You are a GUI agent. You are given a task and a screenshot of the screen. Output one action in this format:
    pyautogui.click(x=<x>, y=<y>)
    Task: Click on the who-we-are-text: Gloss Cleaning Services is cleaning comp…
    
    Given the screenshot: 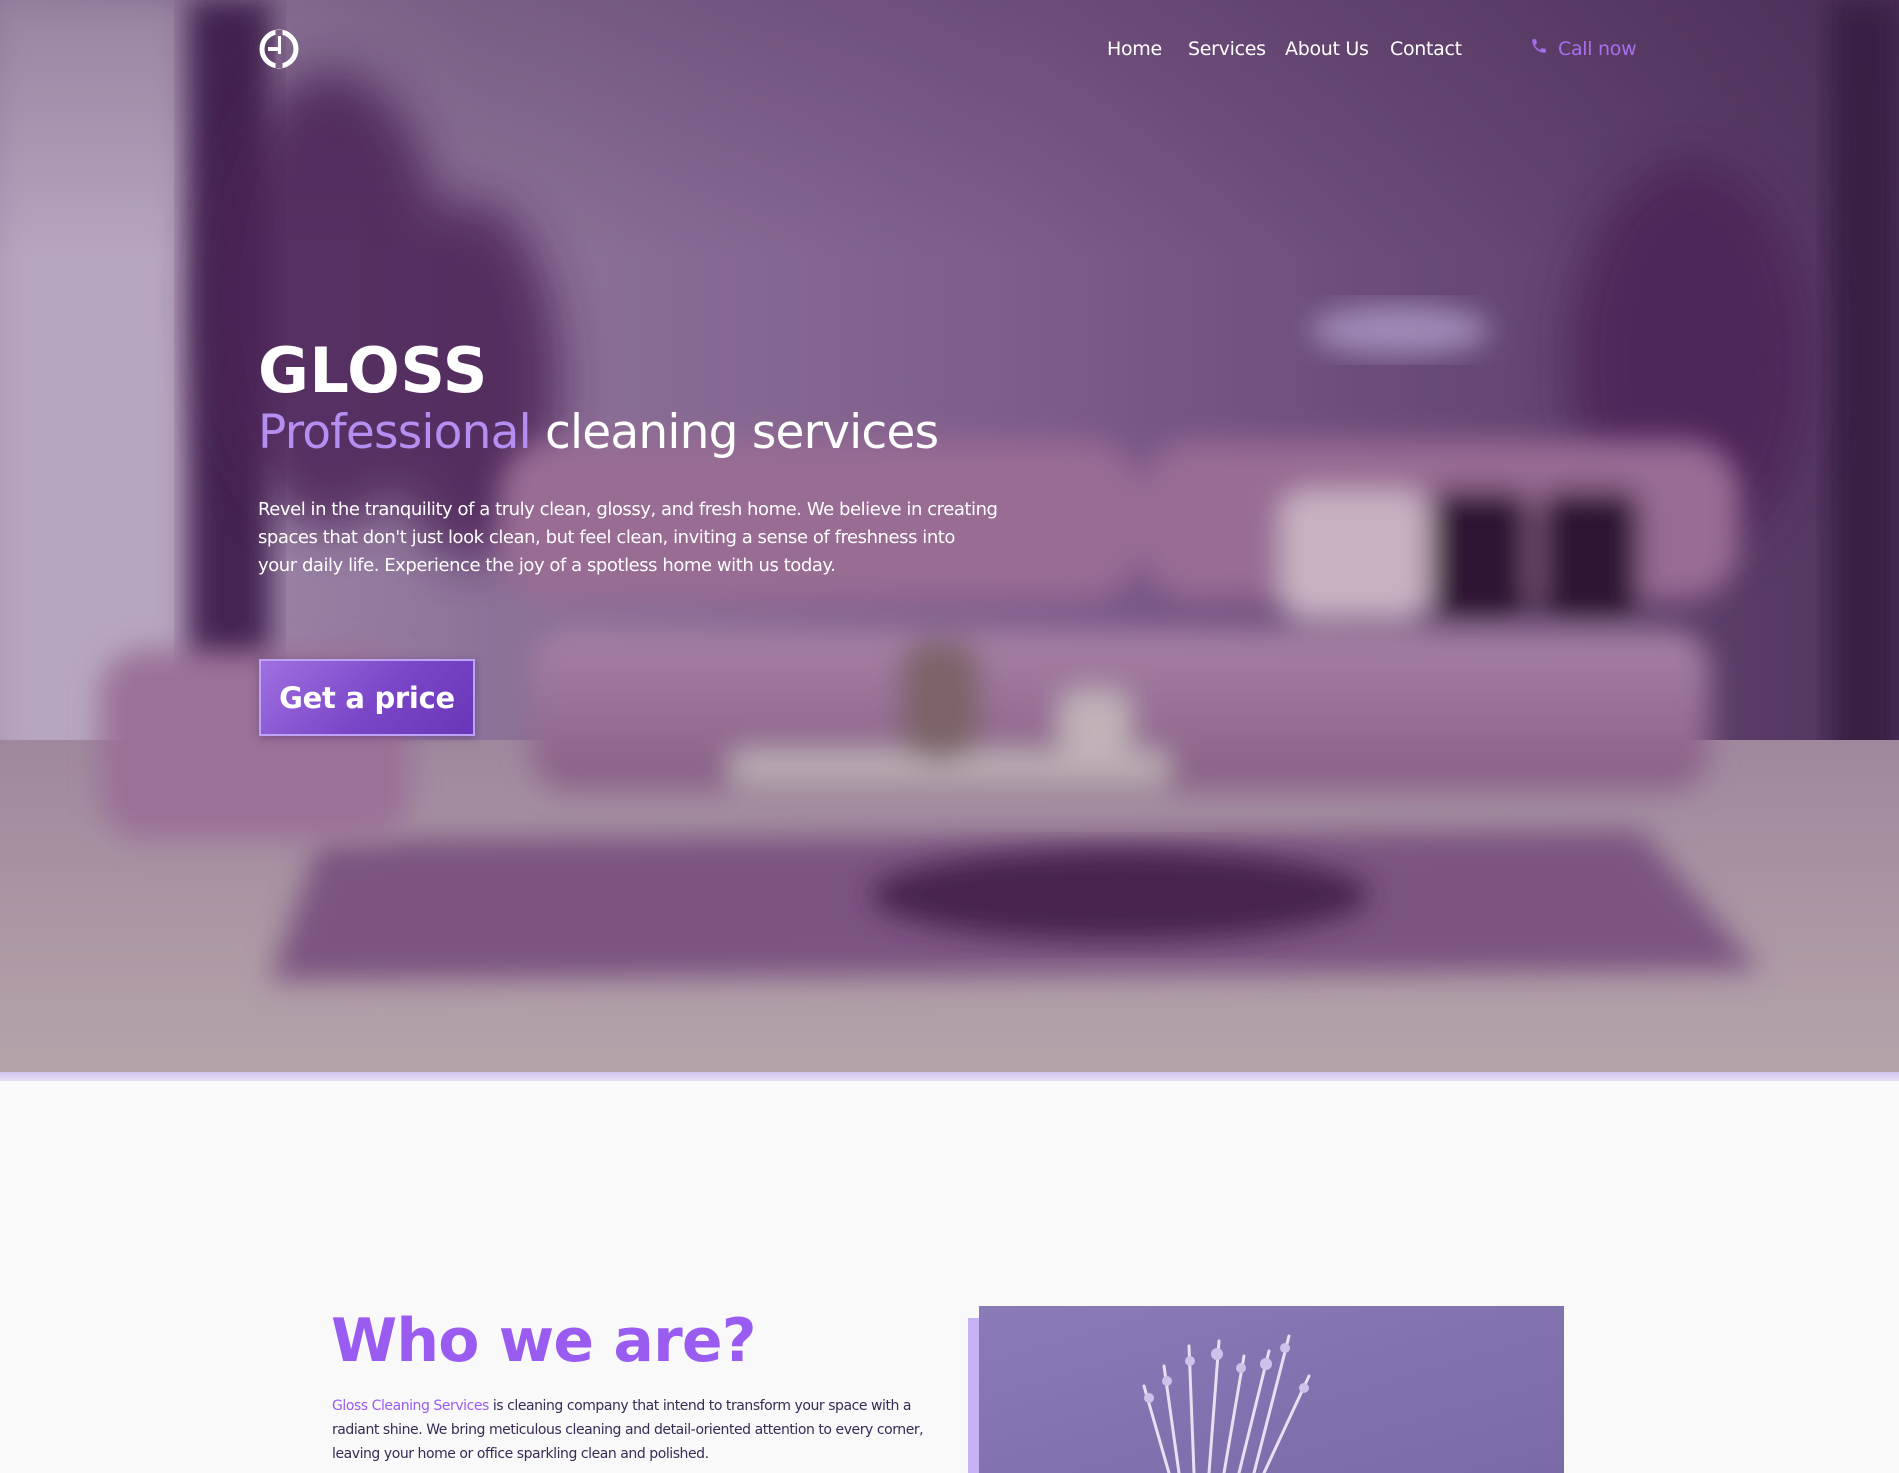 What is the action you would take?
    pyautogui.click(x=632, y=1430)
    